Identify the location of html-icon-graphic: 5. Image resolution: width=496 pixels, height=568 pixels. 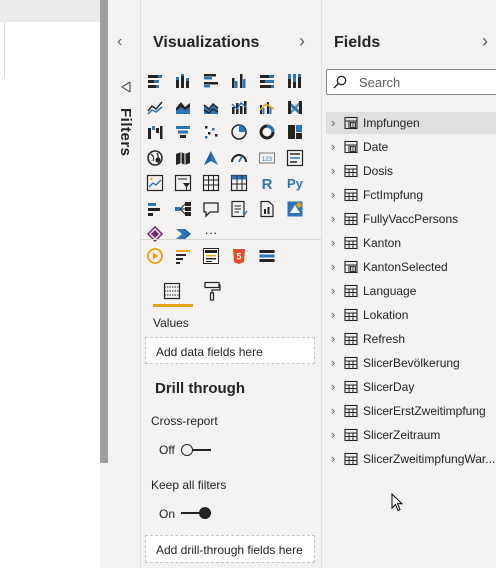
(239, 256).